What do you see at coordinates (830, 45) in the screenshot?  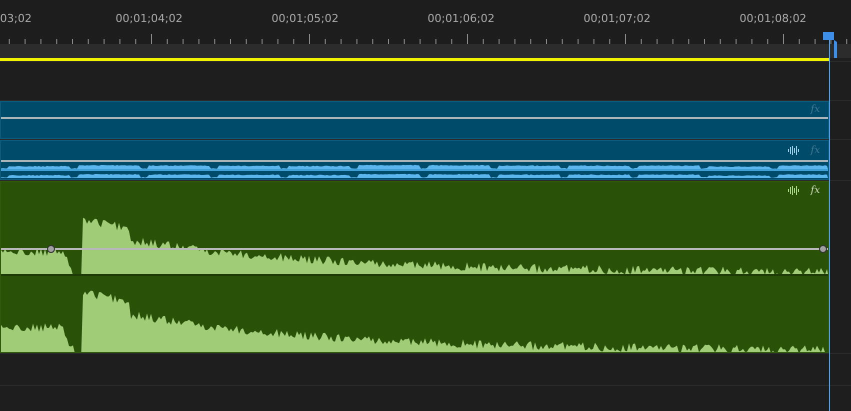 I see `playhead-handle` at bounding box center [830, 45].